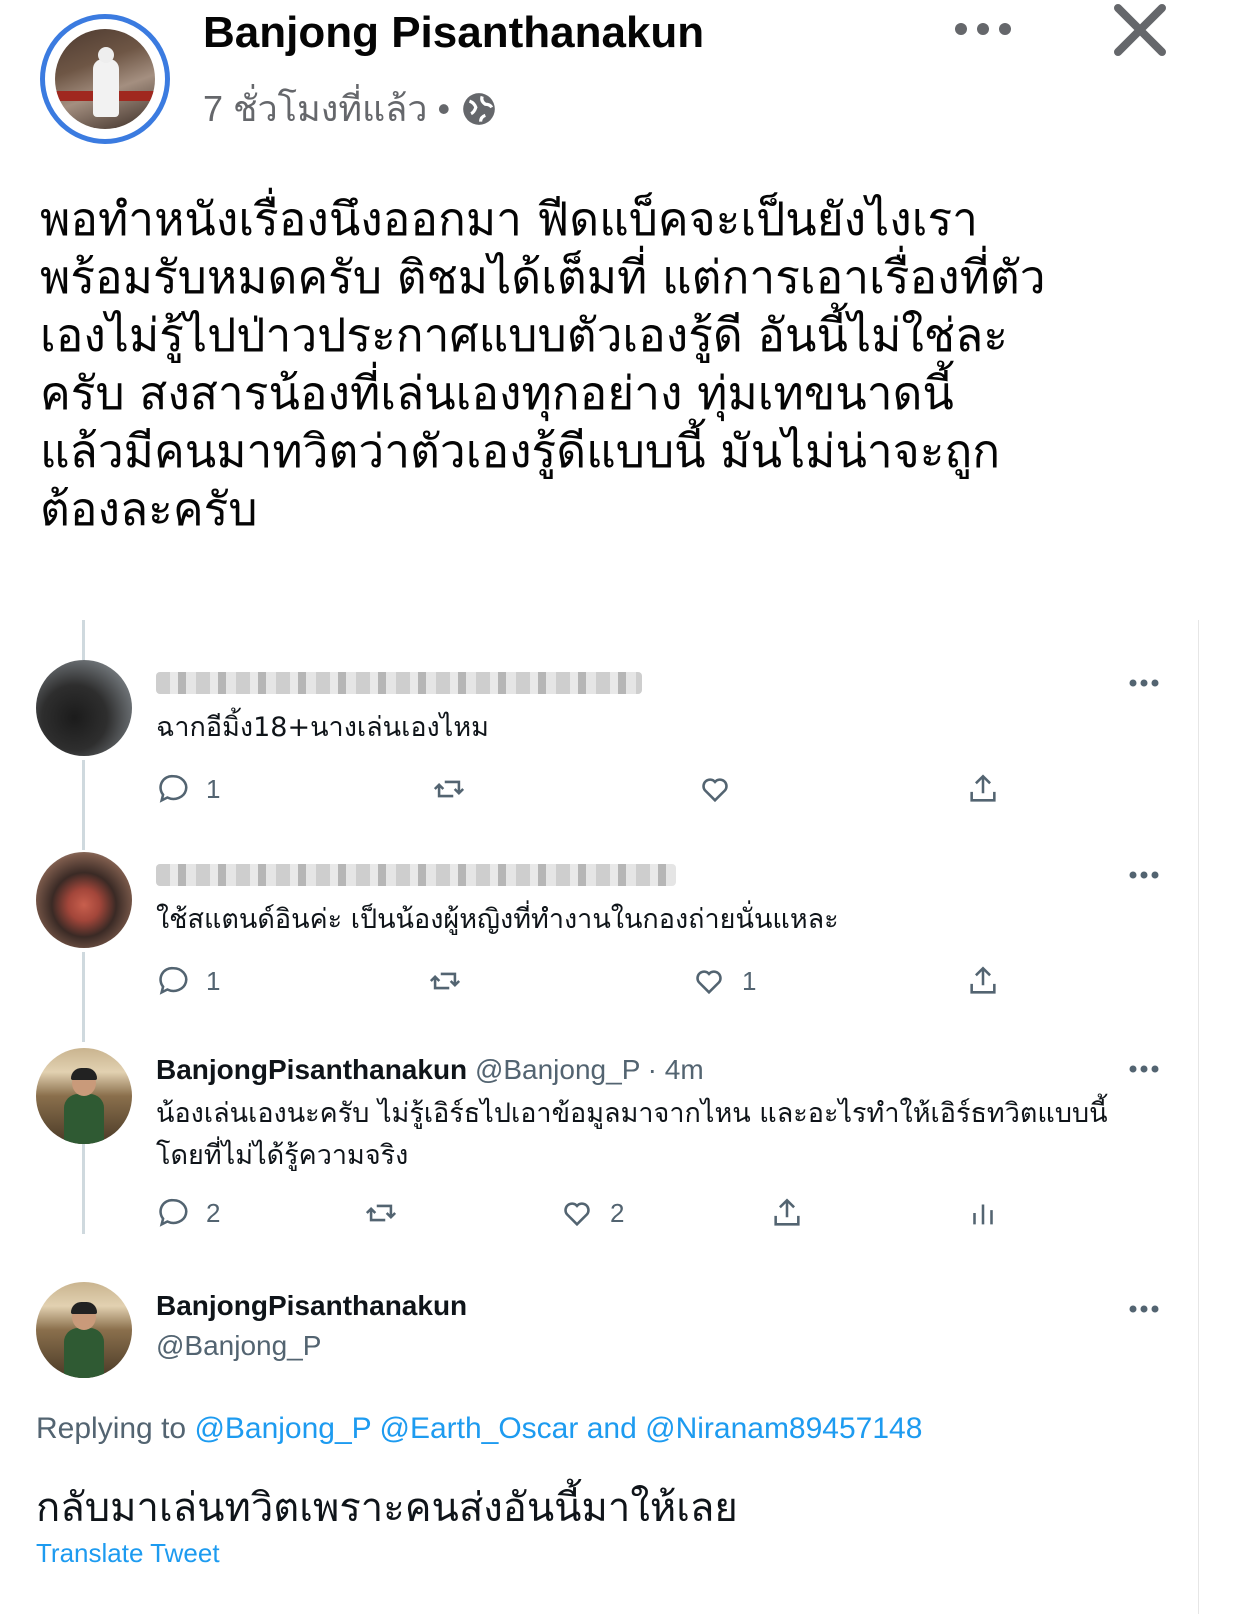  I want to click on mention-link: @Niranam89457148, so click(783, 1428).